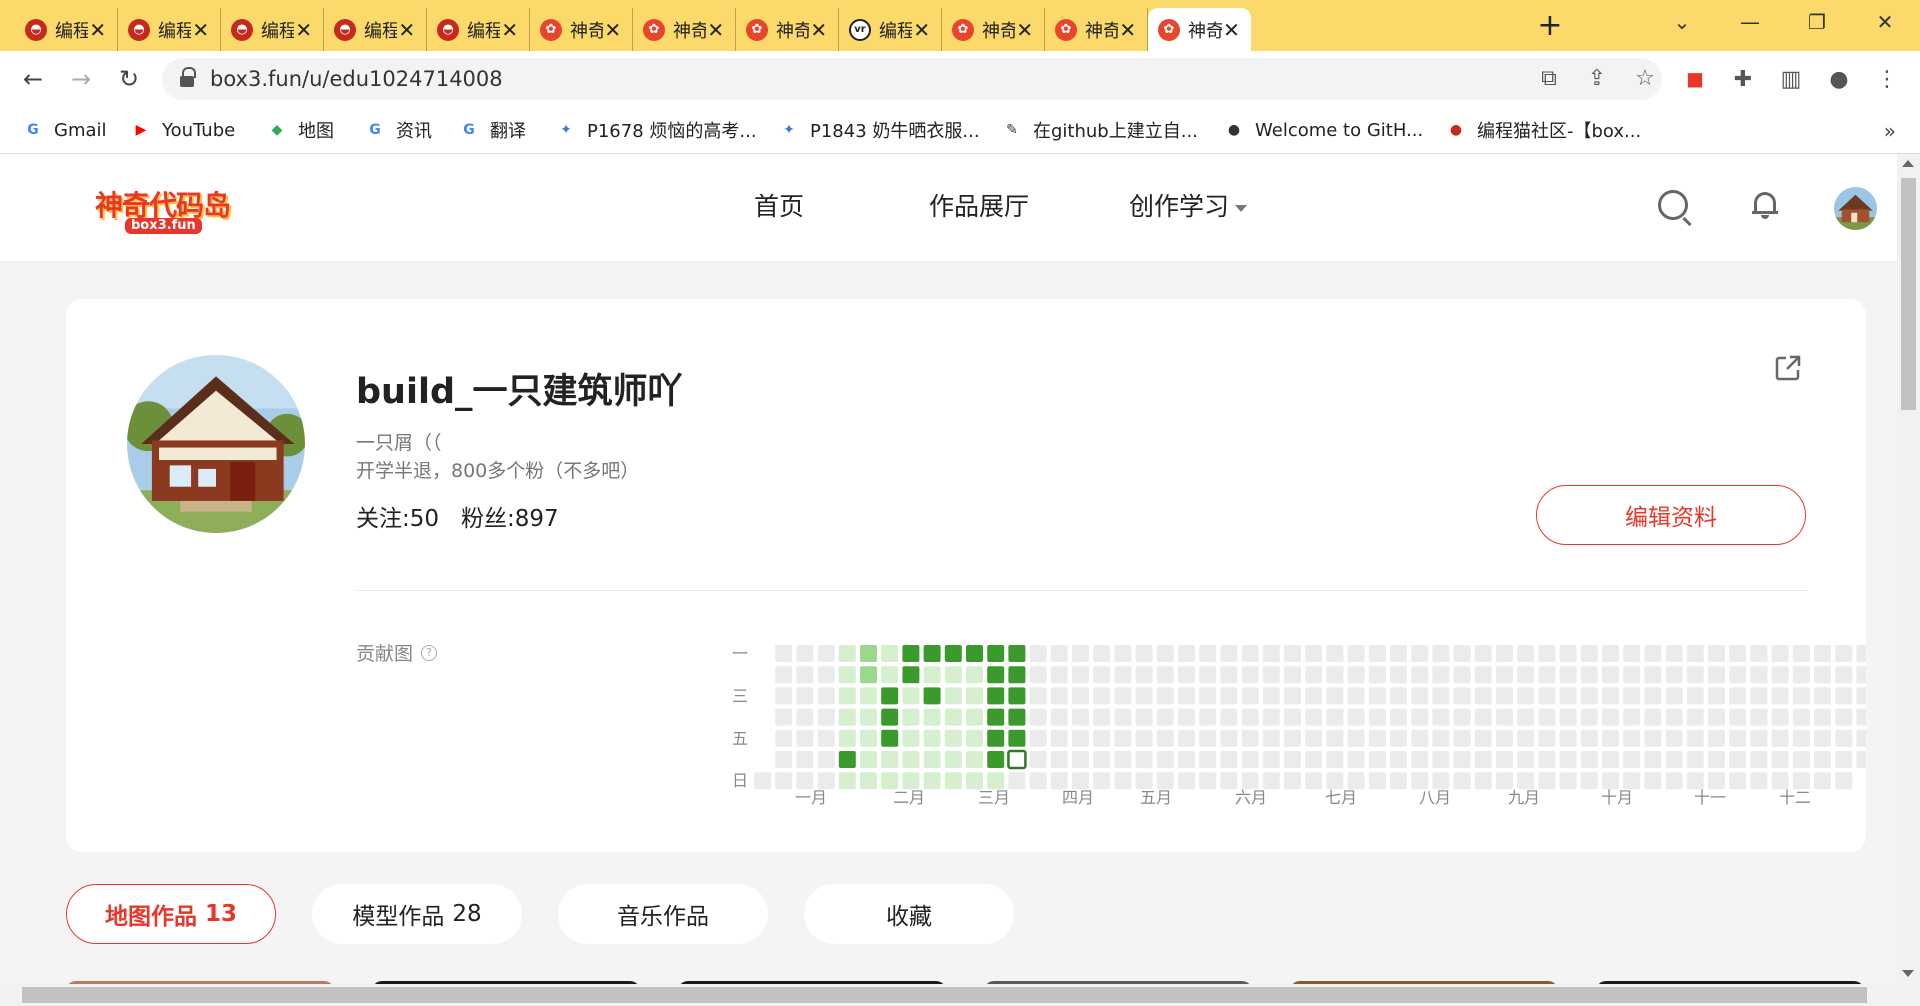  Describe the element at coordinates (1908, 163) in the screenshot. I see `scroll-up-icon` at that location.